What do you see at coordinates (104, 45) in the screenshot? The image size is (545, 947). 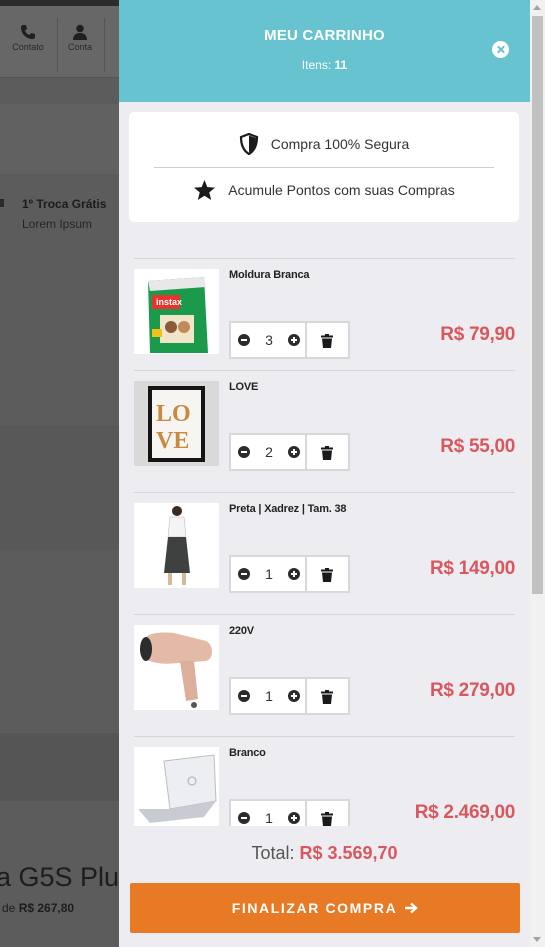 I see `nav-divider` at bounding box center [104, 45].